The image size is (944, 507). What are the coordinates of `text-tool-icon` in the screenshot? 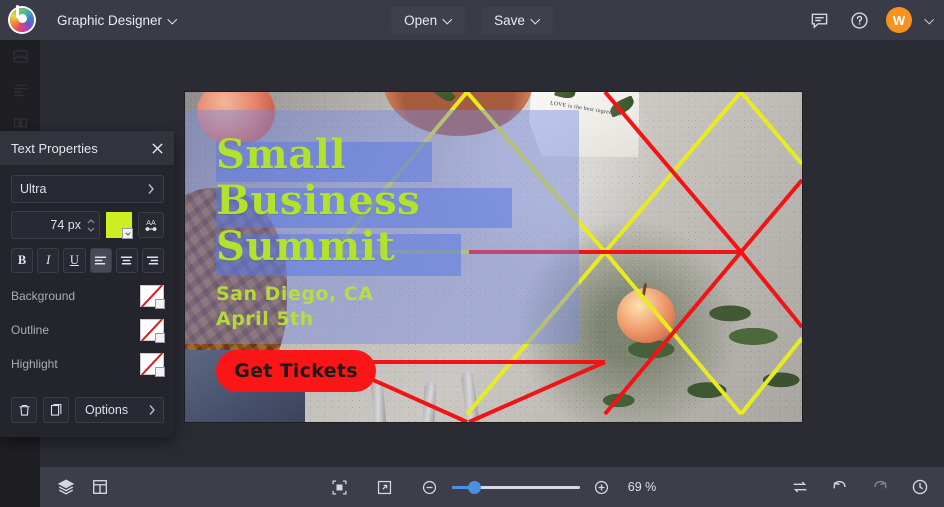 It's located at (20, 90).